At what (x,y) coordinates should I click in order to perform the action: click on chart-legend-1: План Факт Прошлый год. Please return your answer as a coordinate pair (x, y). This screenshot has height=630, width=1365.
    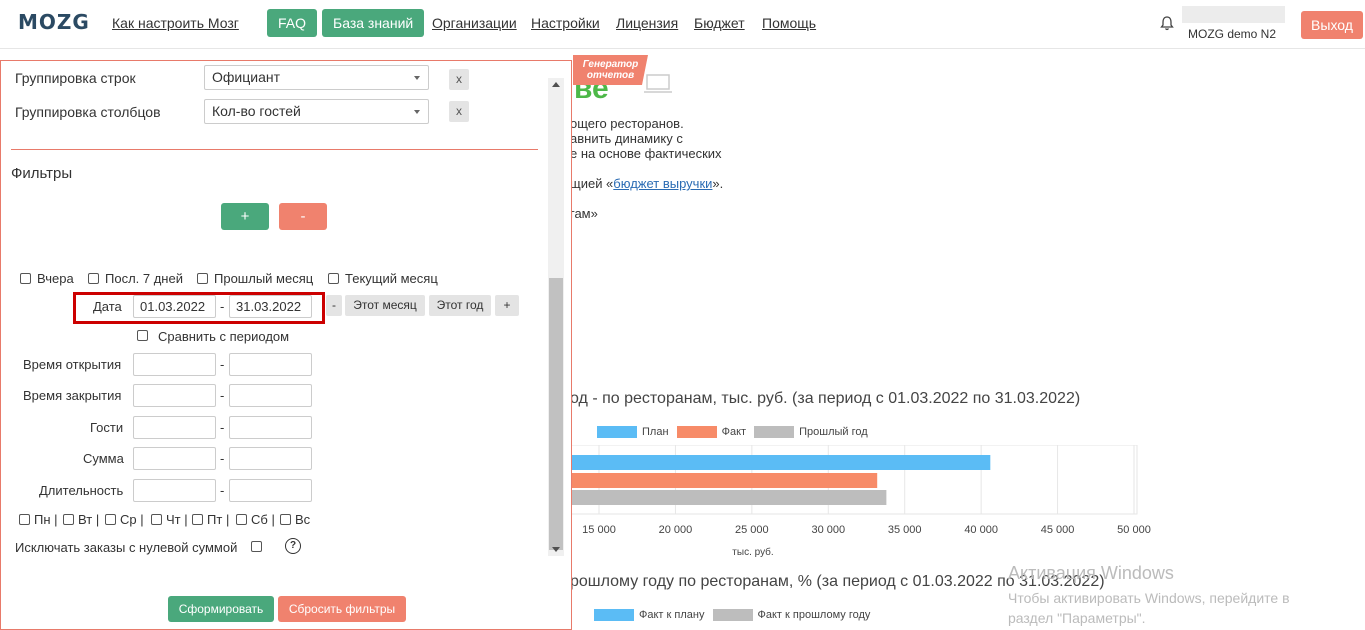
    Looking at the image, I should click on (735, 432).